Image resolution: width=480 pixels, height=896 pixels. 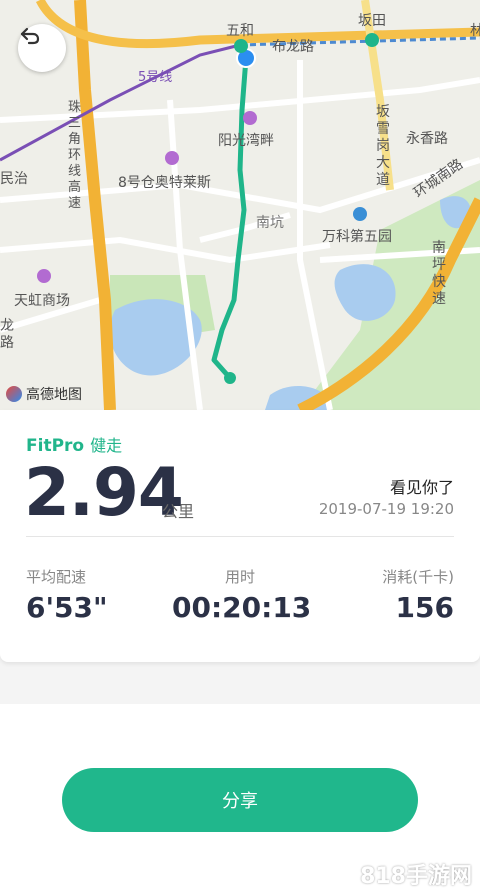 What do you see at coordinates (75, 155) in the screenshot?
I see `map-label: 珠三角环线高速` at bounding box center [75, 155].